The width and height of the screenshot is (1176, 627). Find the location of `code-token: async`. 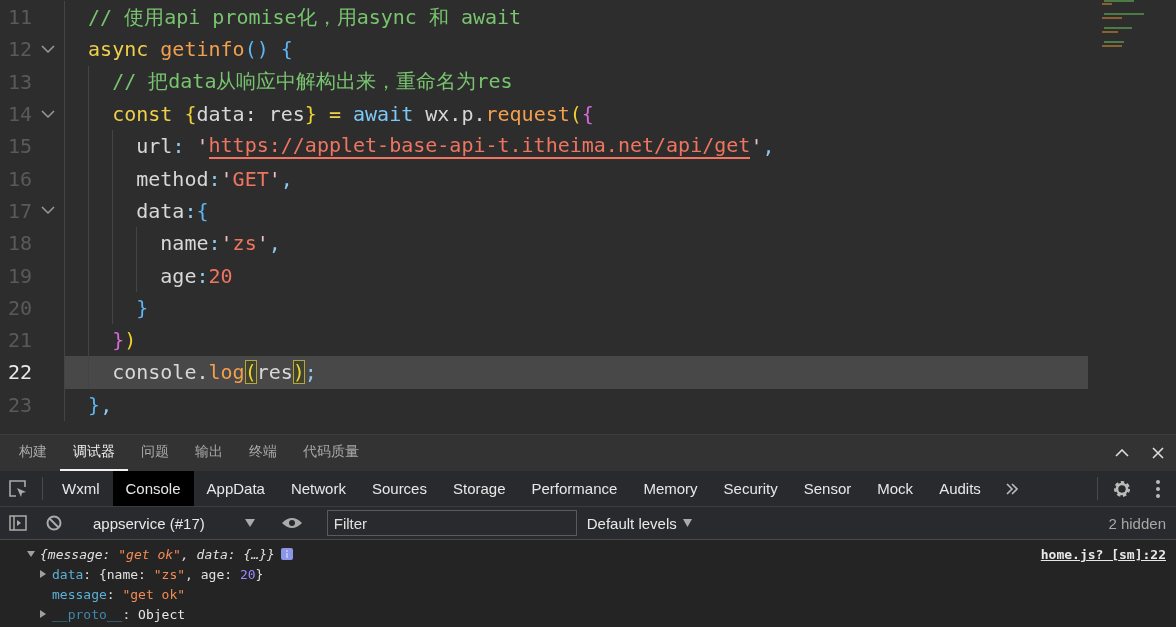

code-token: async is located at coordinates (118, 49).